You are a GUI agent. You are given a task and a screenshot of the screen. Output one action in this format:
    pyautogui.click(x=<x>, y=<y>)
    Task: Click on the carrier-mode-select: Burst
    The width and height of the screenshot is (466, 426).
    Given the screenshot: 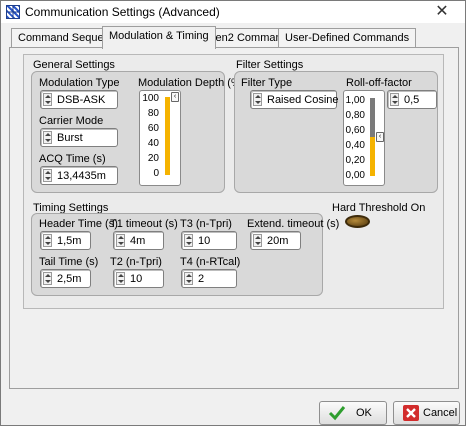 What is the action you would take?
    pyautogui.click(x=79, y=137)
    